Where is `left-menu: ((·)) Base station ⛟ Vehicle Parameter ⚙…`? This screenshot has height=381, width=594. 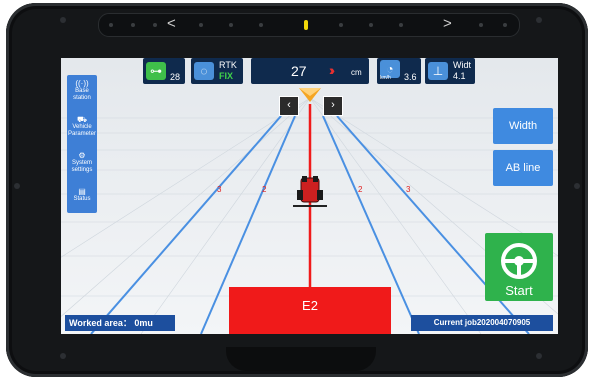
left-menu: ((·)) Base station ⛟ Vehicle Parameter ⚙… is located at coordinates (82, 144).